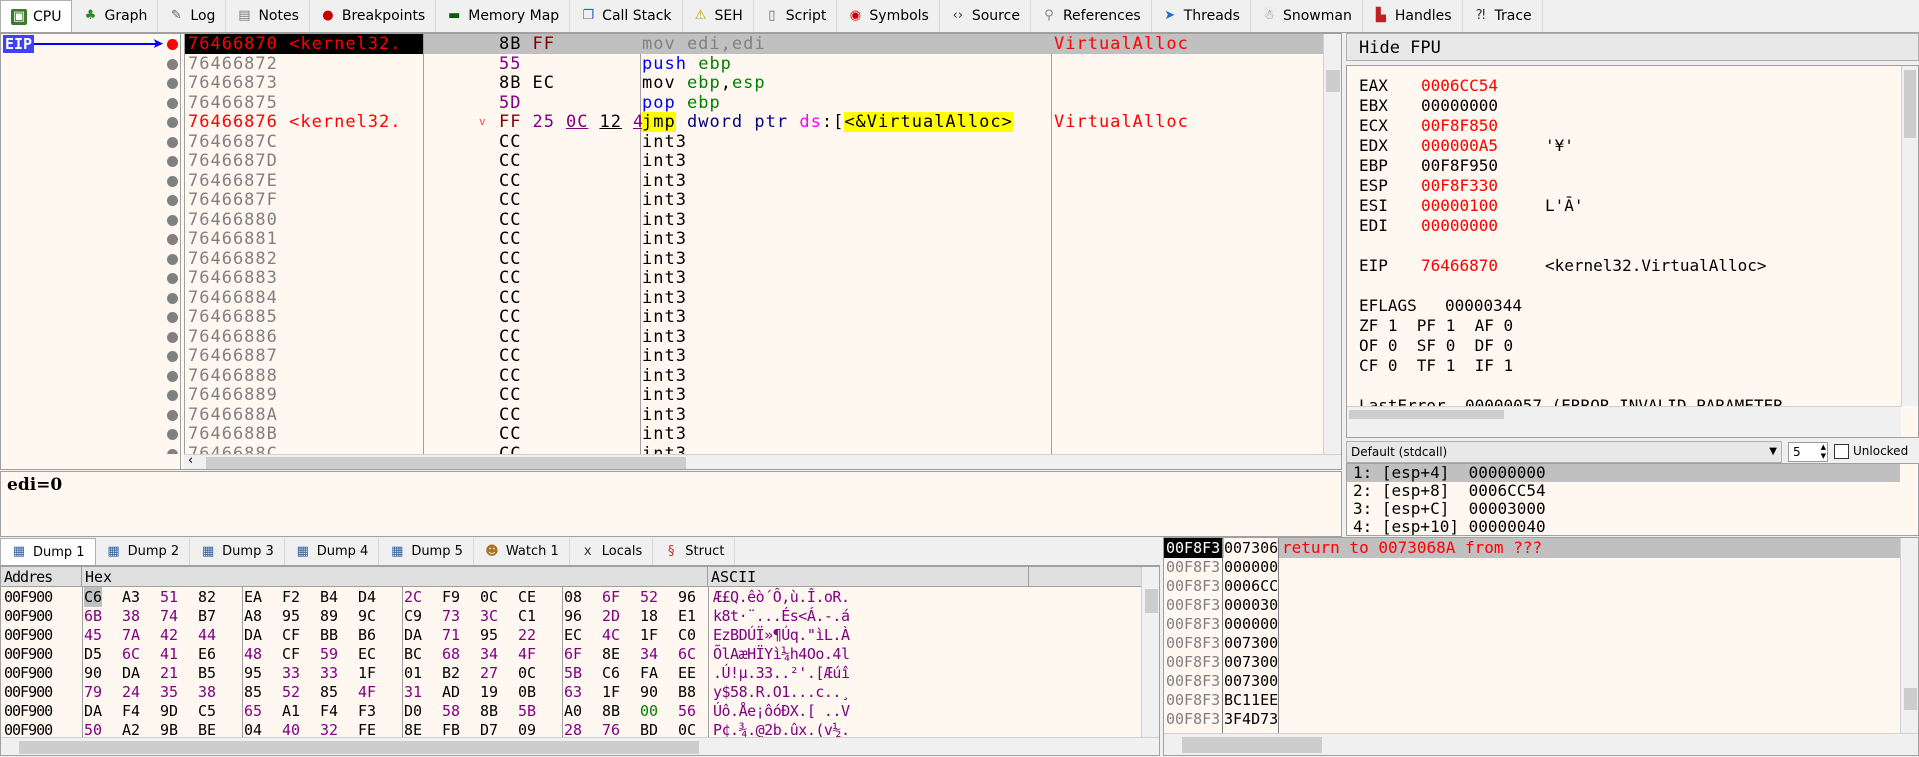 The image size is (1919, 757). What do you see at coordinates (611, 673) in the screenshot?
I see `dump-byte: C6` at bounding box center [611, 673].